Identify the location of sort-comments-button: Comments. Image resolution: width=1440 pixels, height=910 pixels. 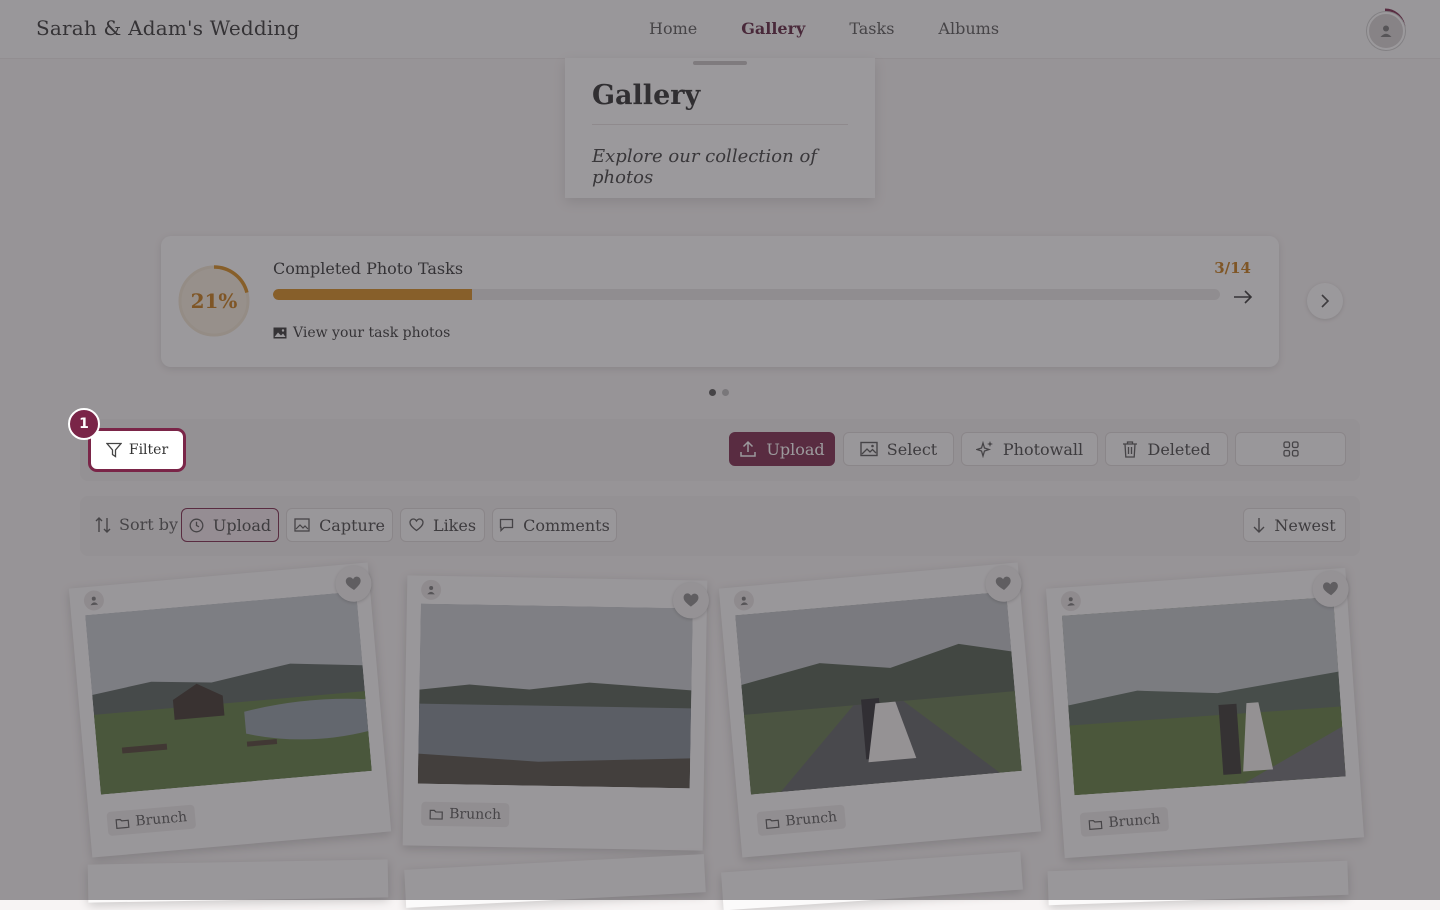
(554, 525).